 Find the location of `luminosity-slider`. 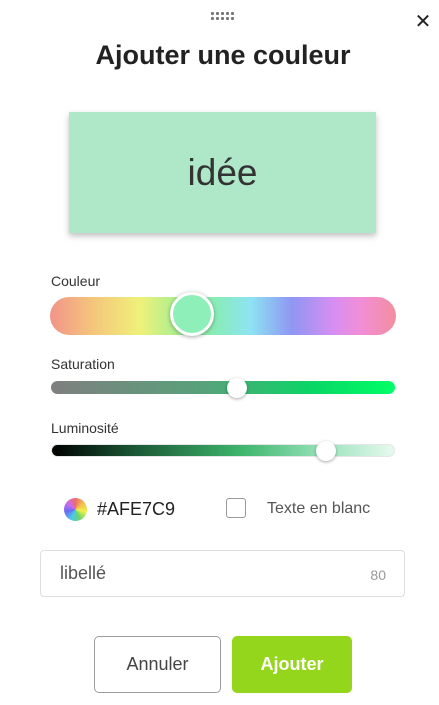

luminosity-slider is located at coordinates (223, 450).